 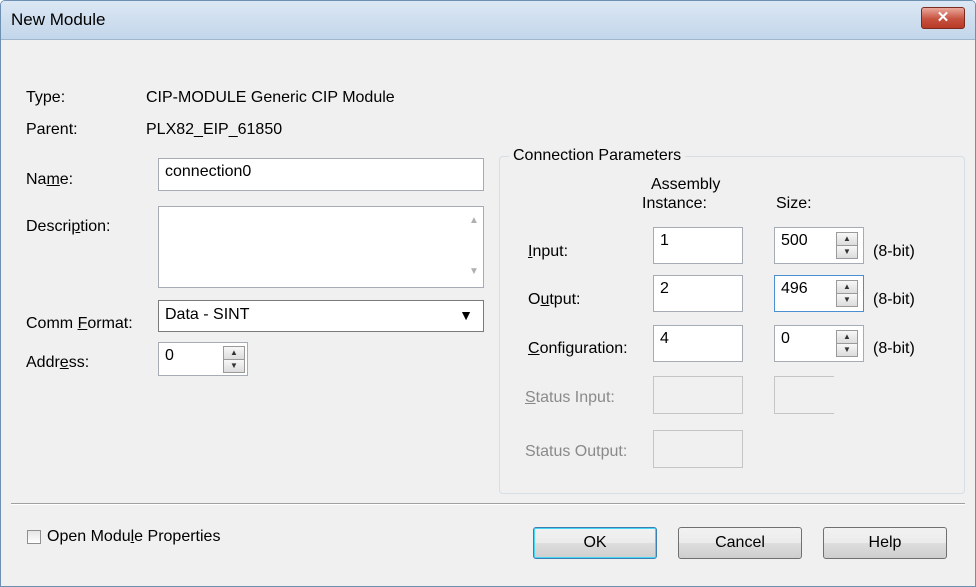 I want to click on input-size-unit: (8-bit), so click(x=894, y=251).